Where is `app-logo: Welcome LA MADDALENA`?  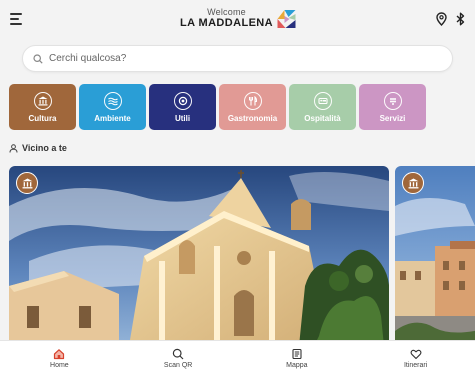 app-logo: Welcome LA MADDALENA is located at coordinates (237, 18).